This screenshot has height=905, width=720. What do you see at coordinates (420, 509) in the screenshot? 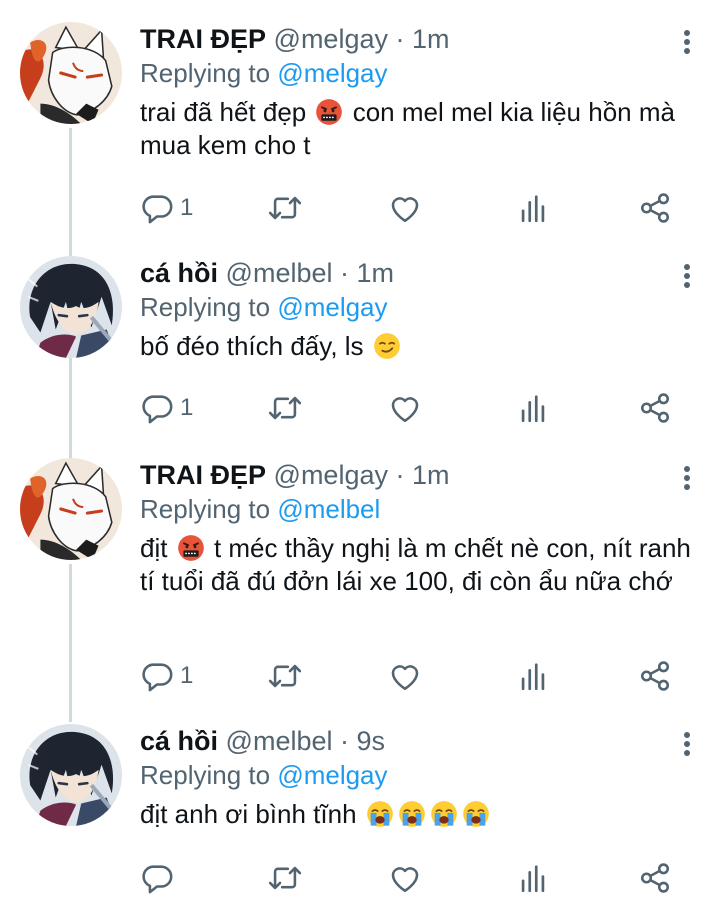
I see `replying-to: Replying to @melbel` at bounding box center [420, 509].